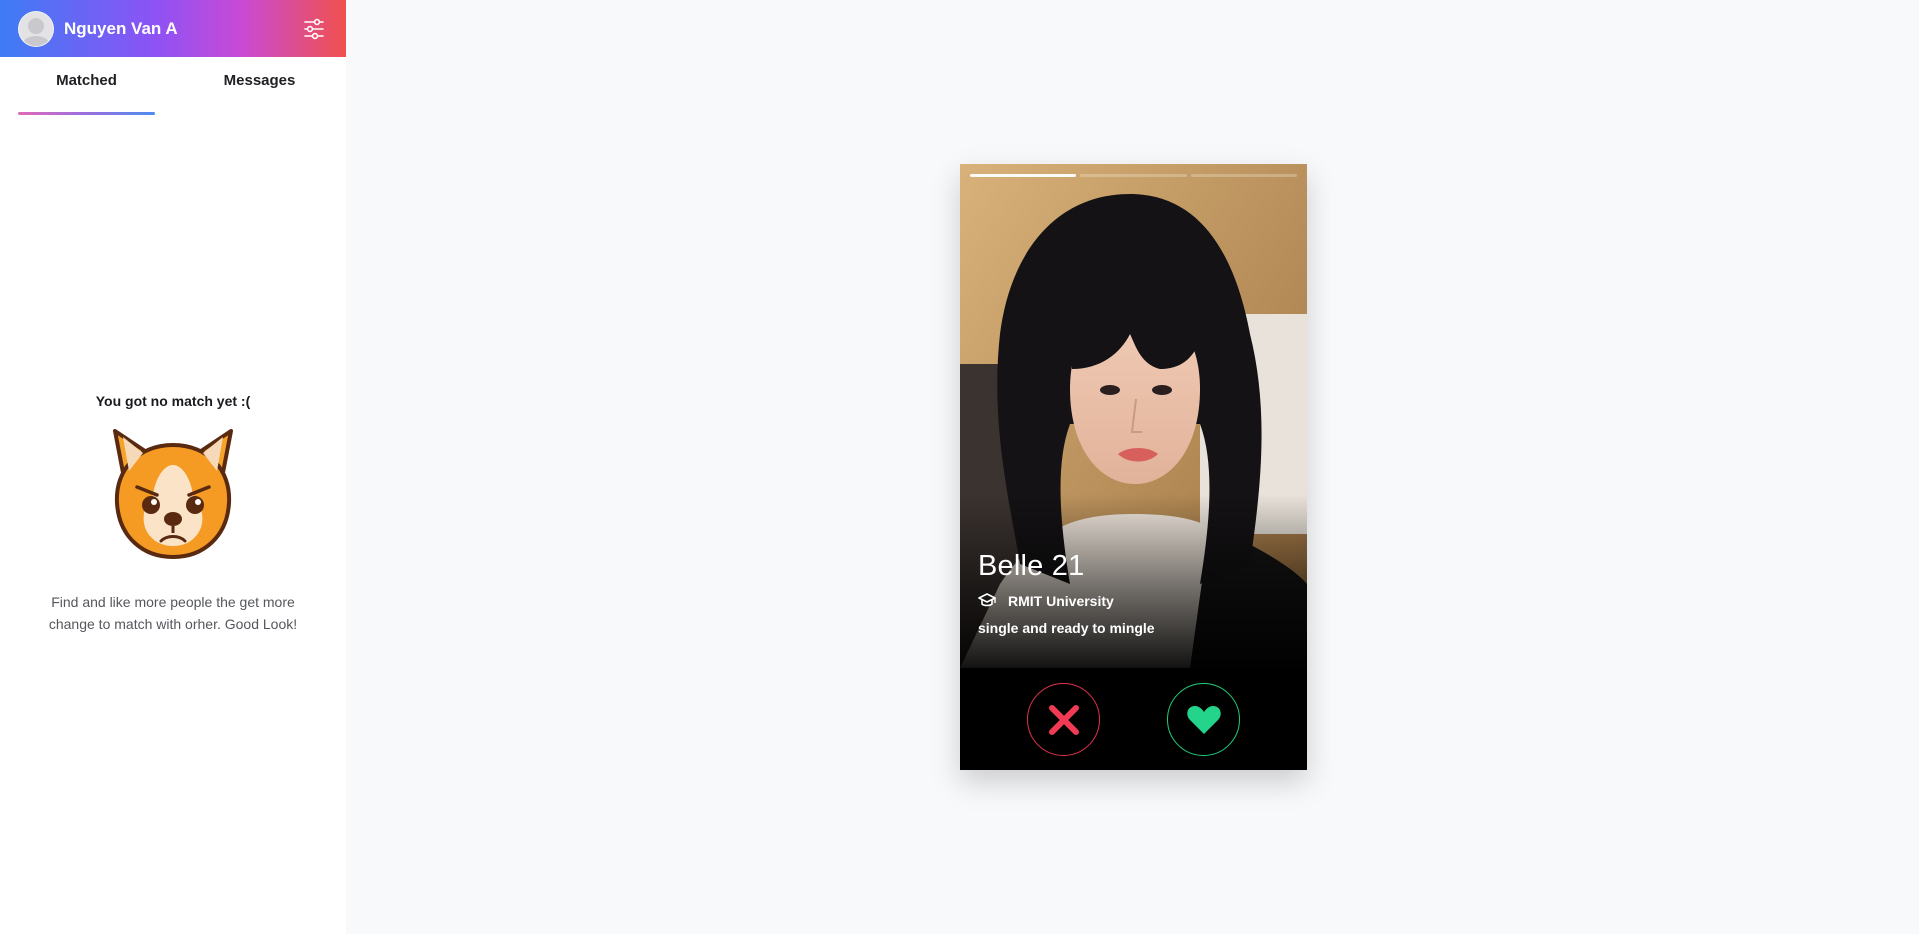 Image resolution: width=1919 pixels, height=934 pixels. I want to click on sidebar-header: Nguyen Van A, so click(173, 28).